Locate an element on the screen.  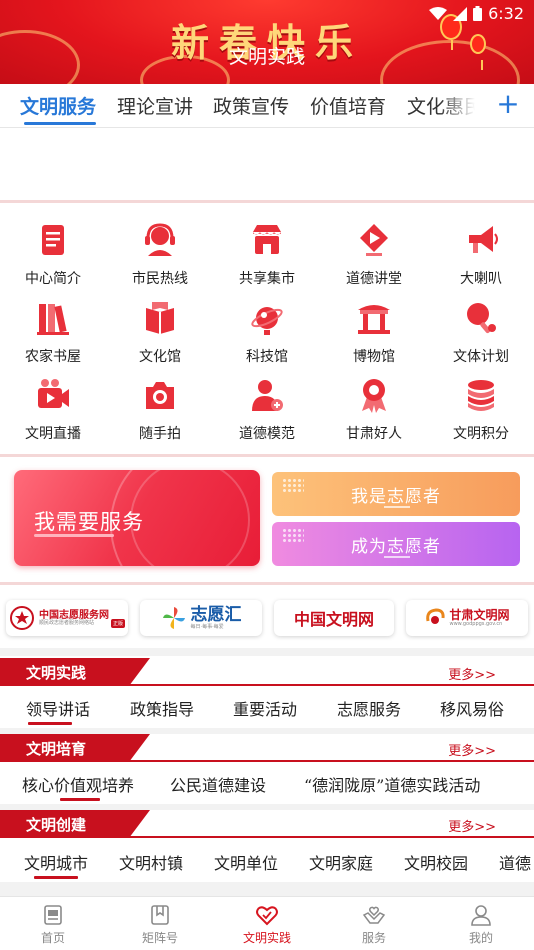
volunteer-logo-icon is located at coordinates (21, 618).